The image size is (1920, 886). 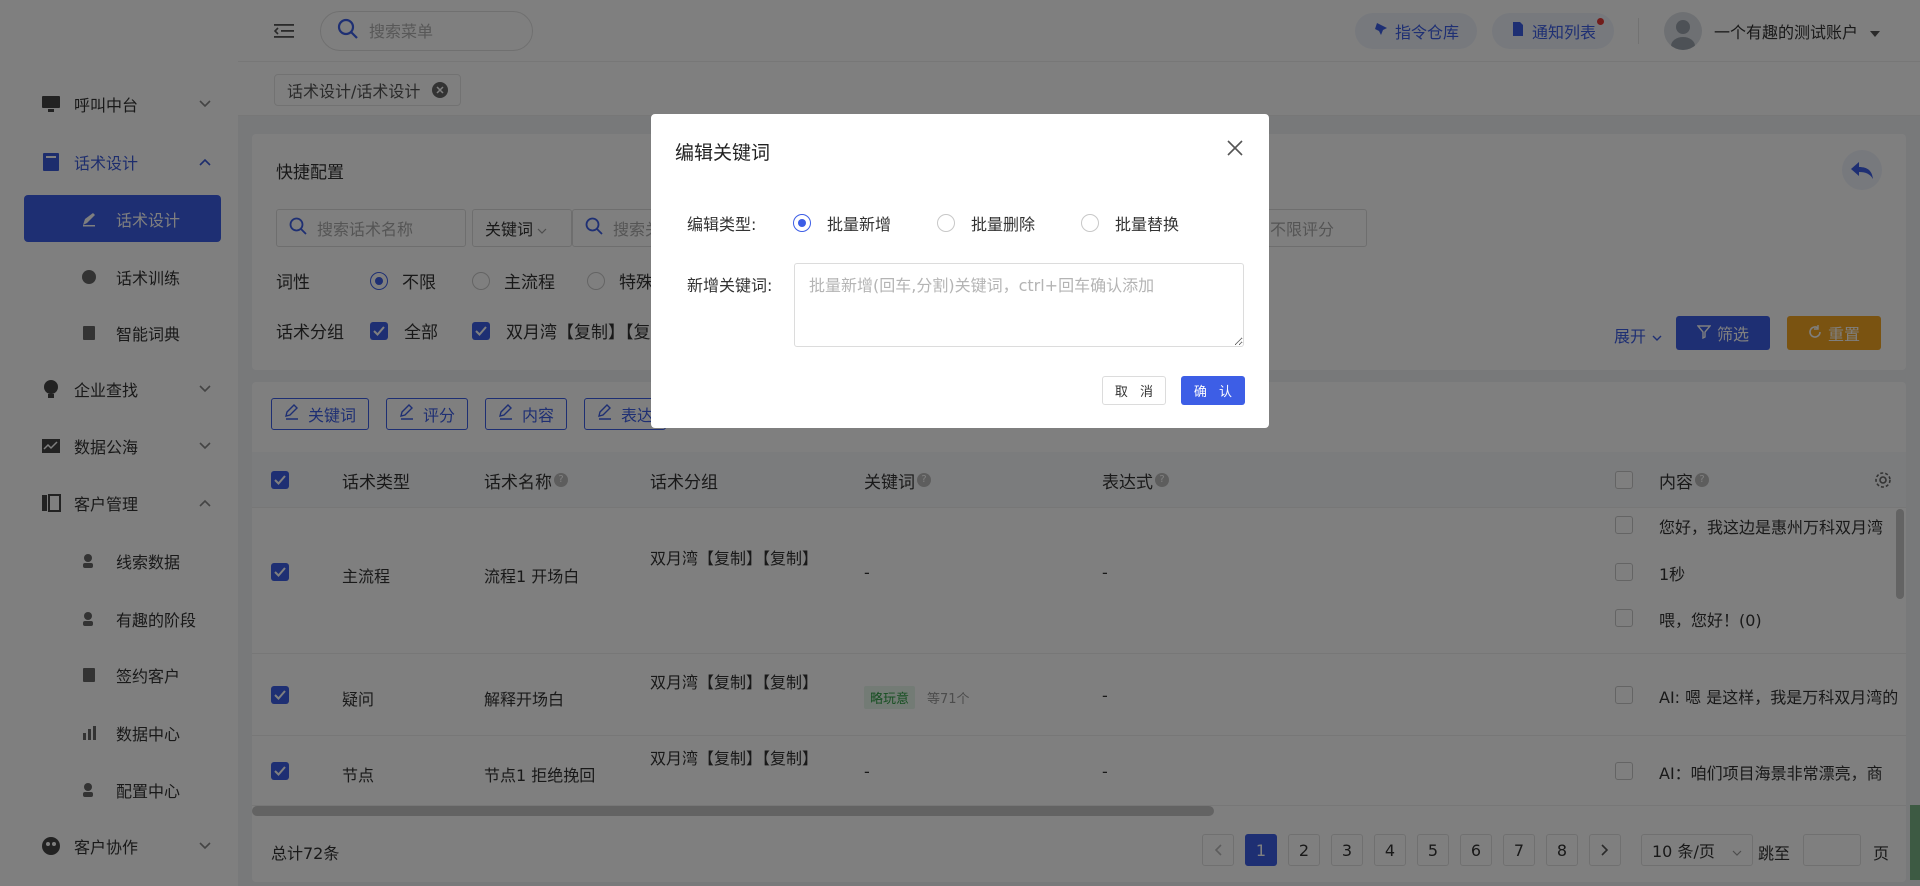 I want to click on cancel-button: 取 消, so click(x=1134, y=390).